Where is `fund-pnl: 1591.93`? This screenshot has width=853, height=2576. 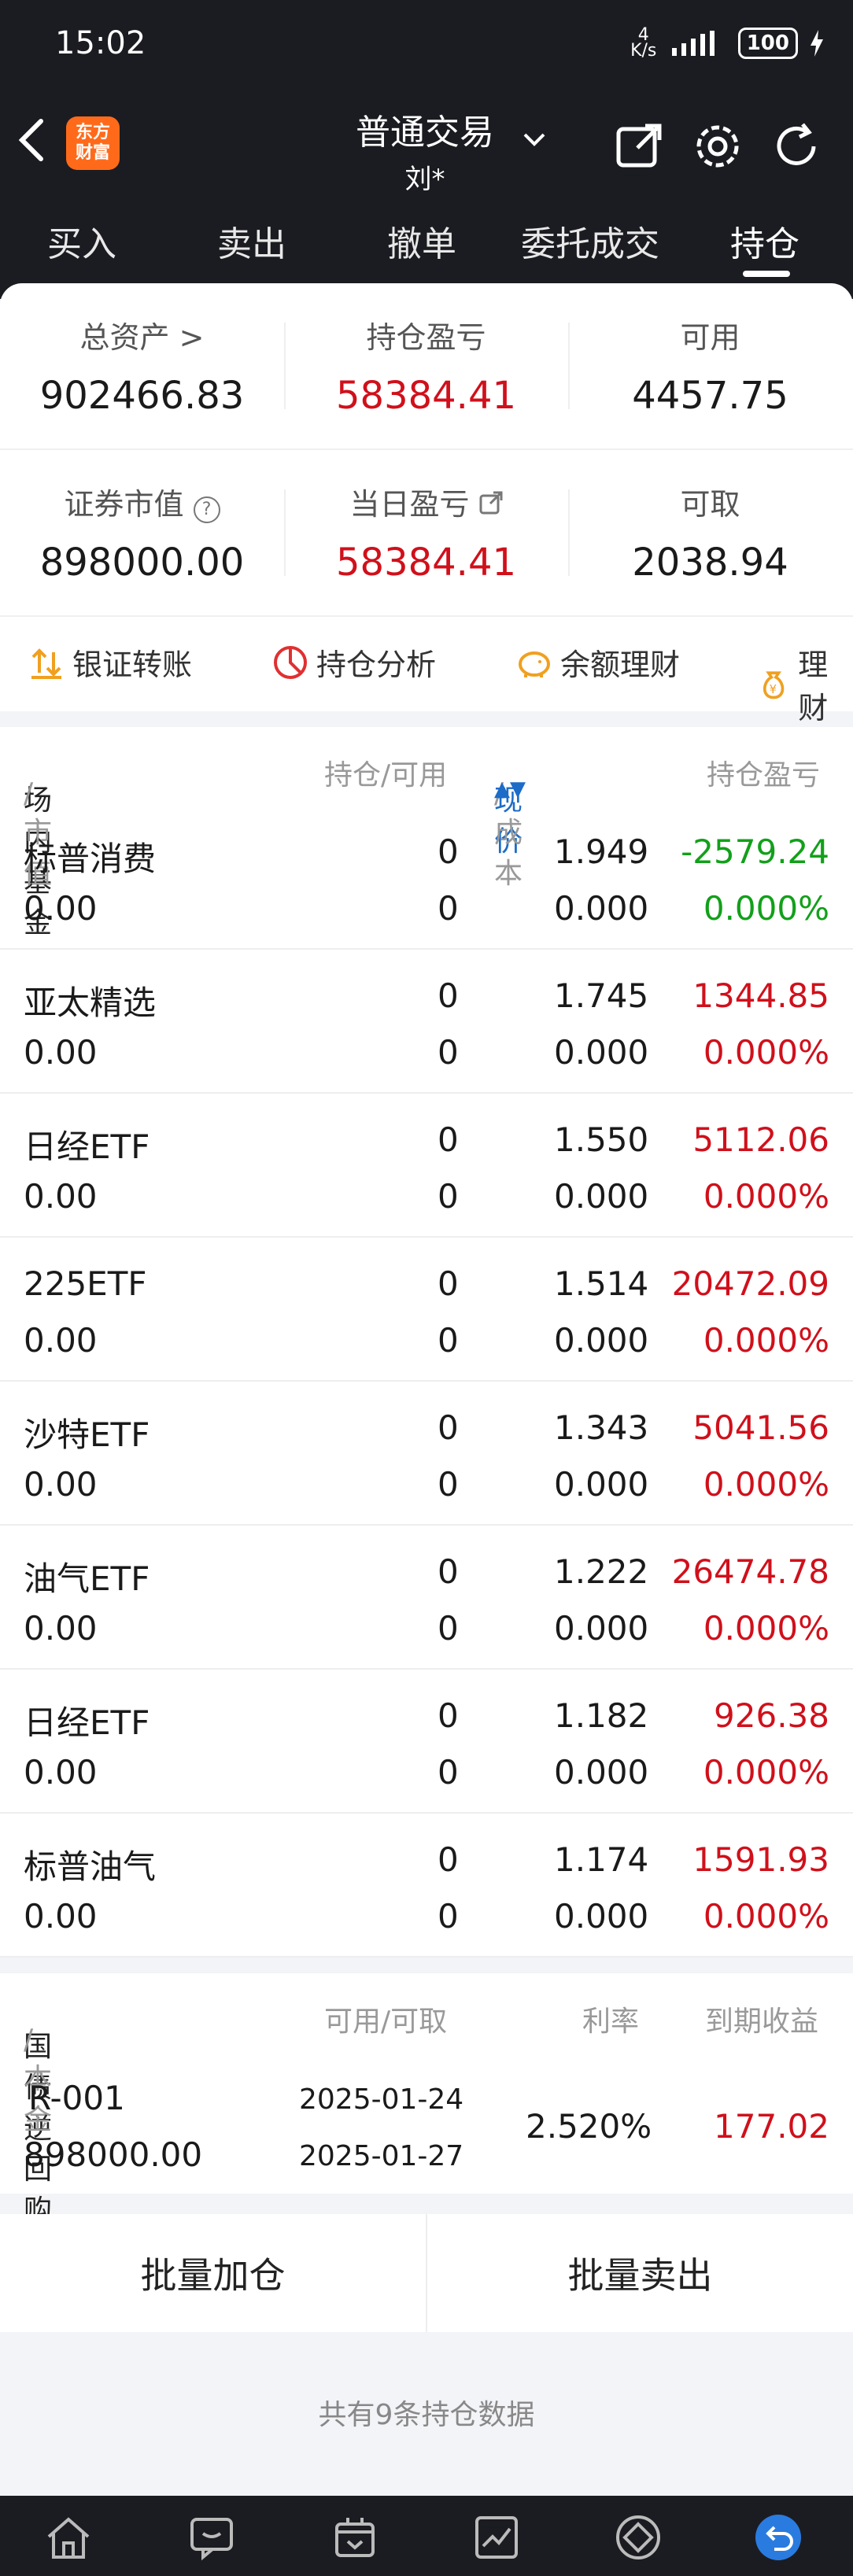 fund-pnl: 1591.93 is located at coordinates (761, 1859).